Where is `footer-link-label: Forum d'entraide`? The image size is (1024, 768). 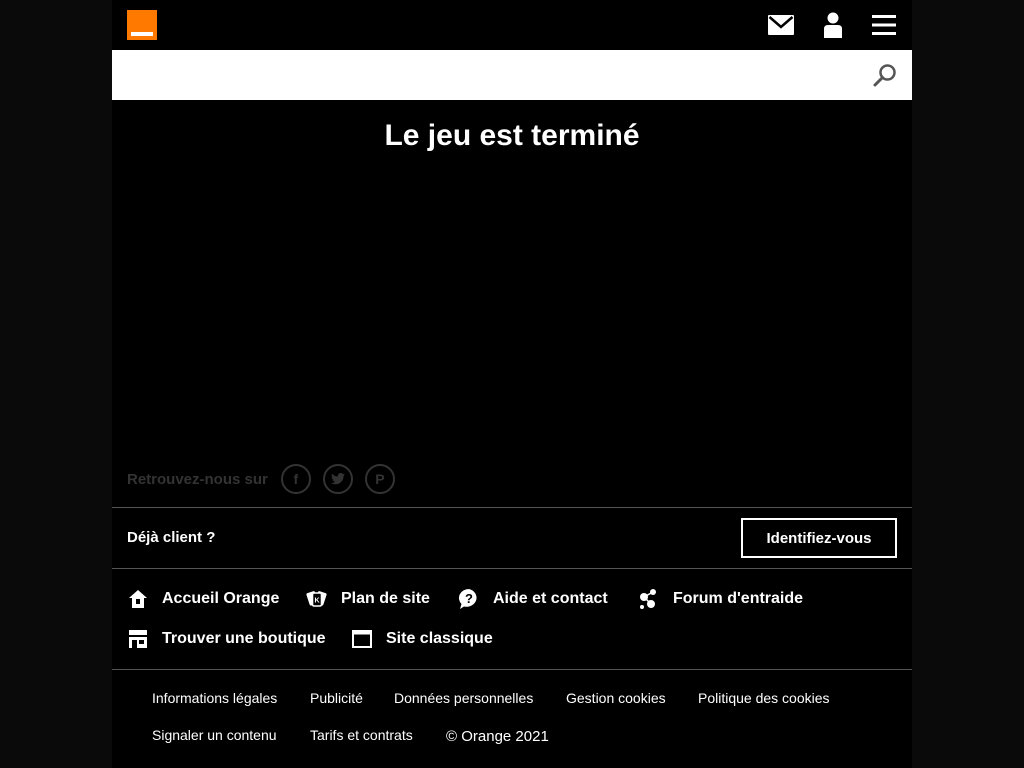
footer-link-label: Forum d'entraide is located at coordinates (738, 598).